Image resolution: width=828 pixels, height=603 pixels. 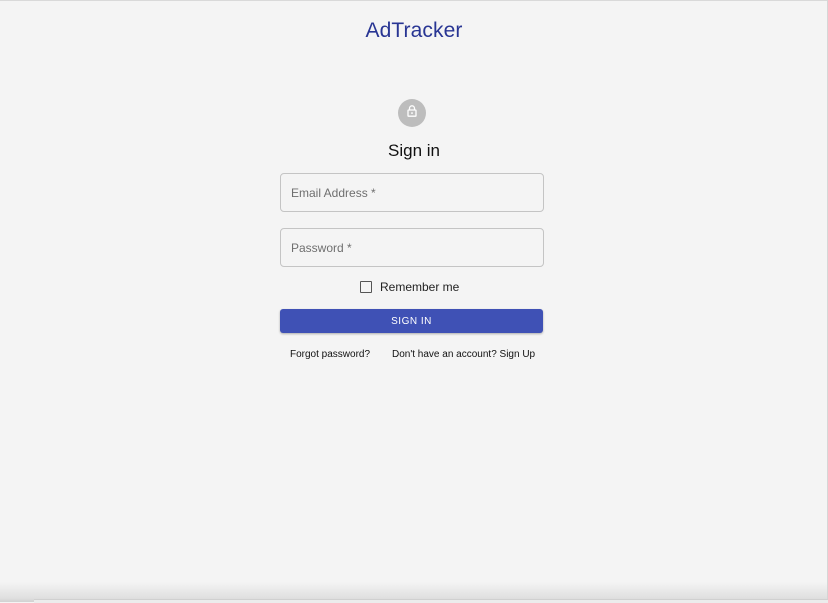 I want to click on sign-in-button: SIGN IN, so click(x=411, y=321).